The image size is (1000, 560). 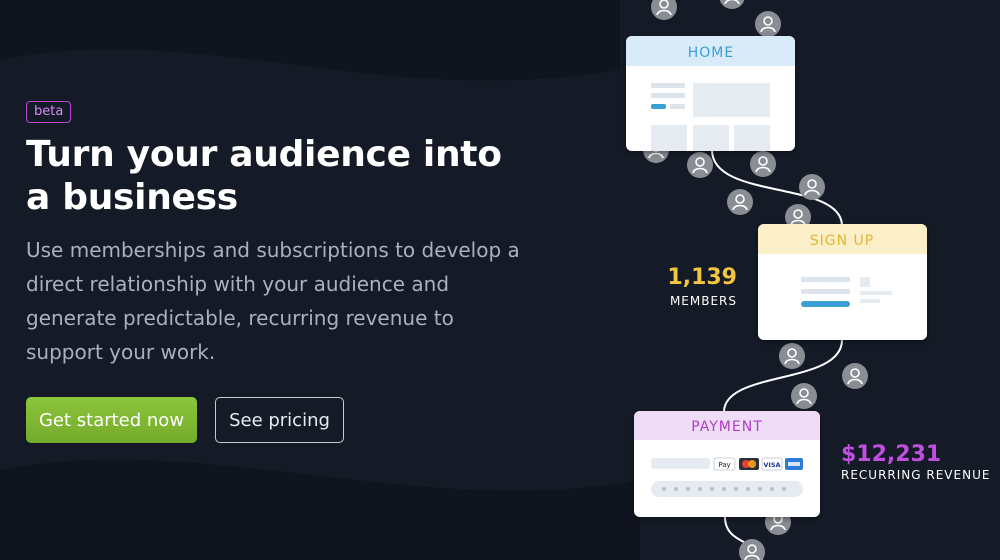 What do you see at coordinates (727, 489) in the screenshot?
I see `card-number-field` at bounding box center [727, 489].